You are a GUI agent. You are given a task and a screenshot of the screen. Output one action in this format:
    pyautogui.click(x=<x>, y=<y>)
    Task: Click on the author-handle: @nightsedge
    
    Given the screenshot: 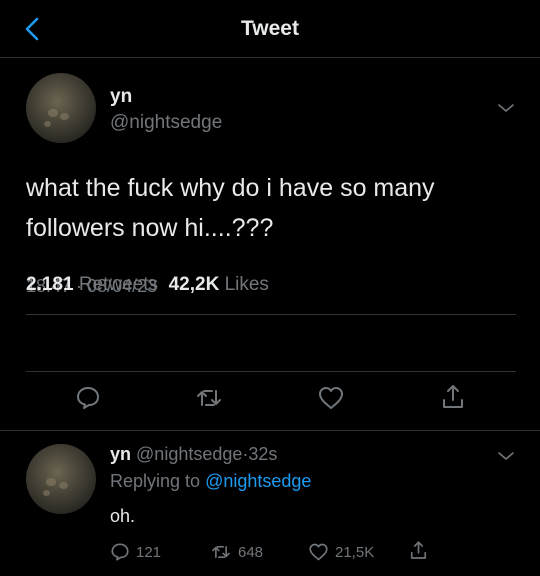 What is the action you would take?
    pyautogui.click(x=166, y=123)
    